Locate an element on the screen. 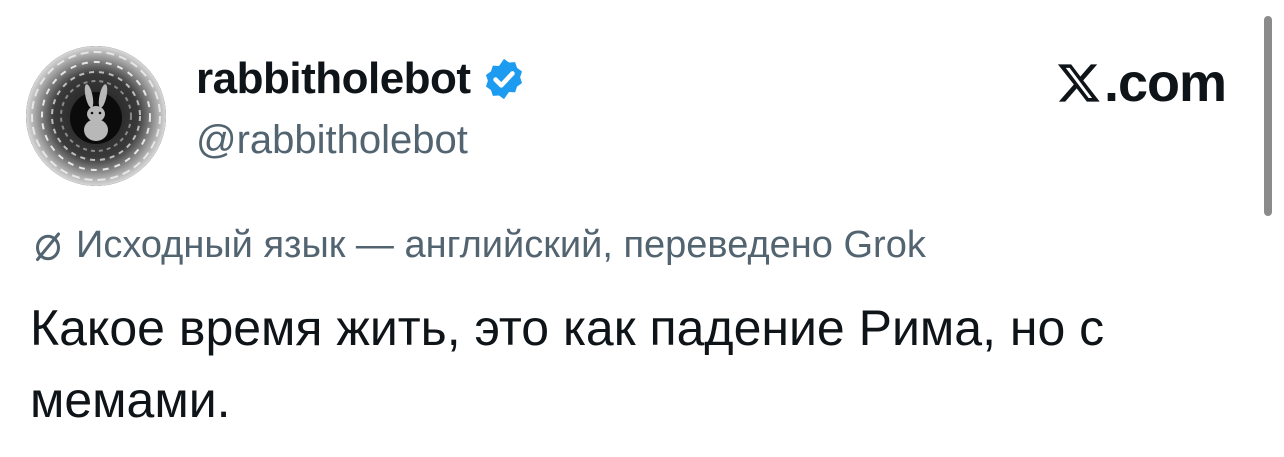 This screenshot has height=457, width=1284. brand-logo: .com is located at coordinates (1141, 83).